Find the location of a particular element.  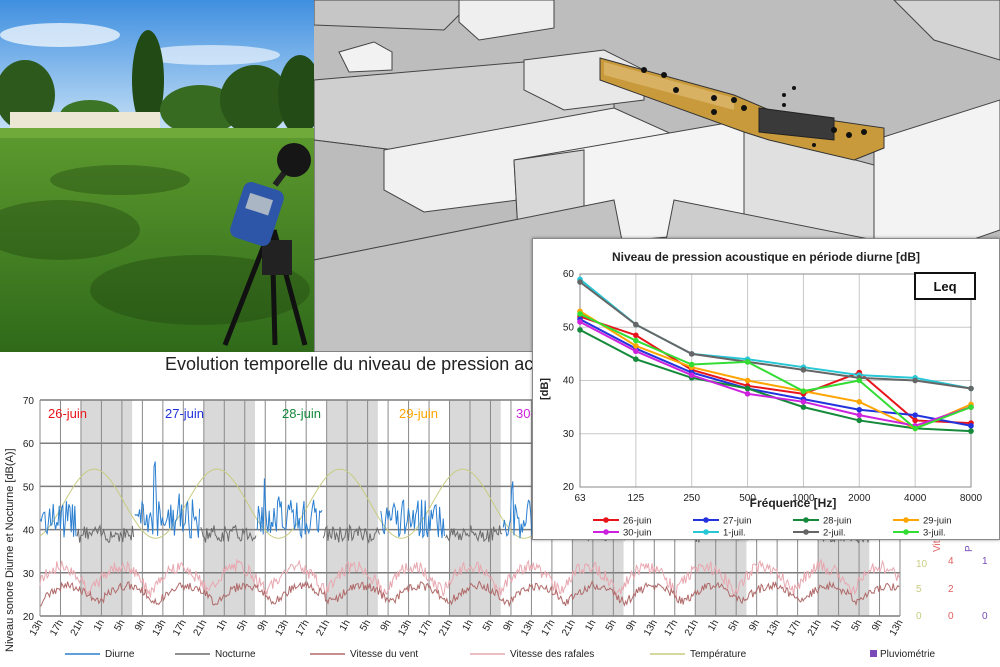

right-axis-label: P is located at coordinates (969, 548).